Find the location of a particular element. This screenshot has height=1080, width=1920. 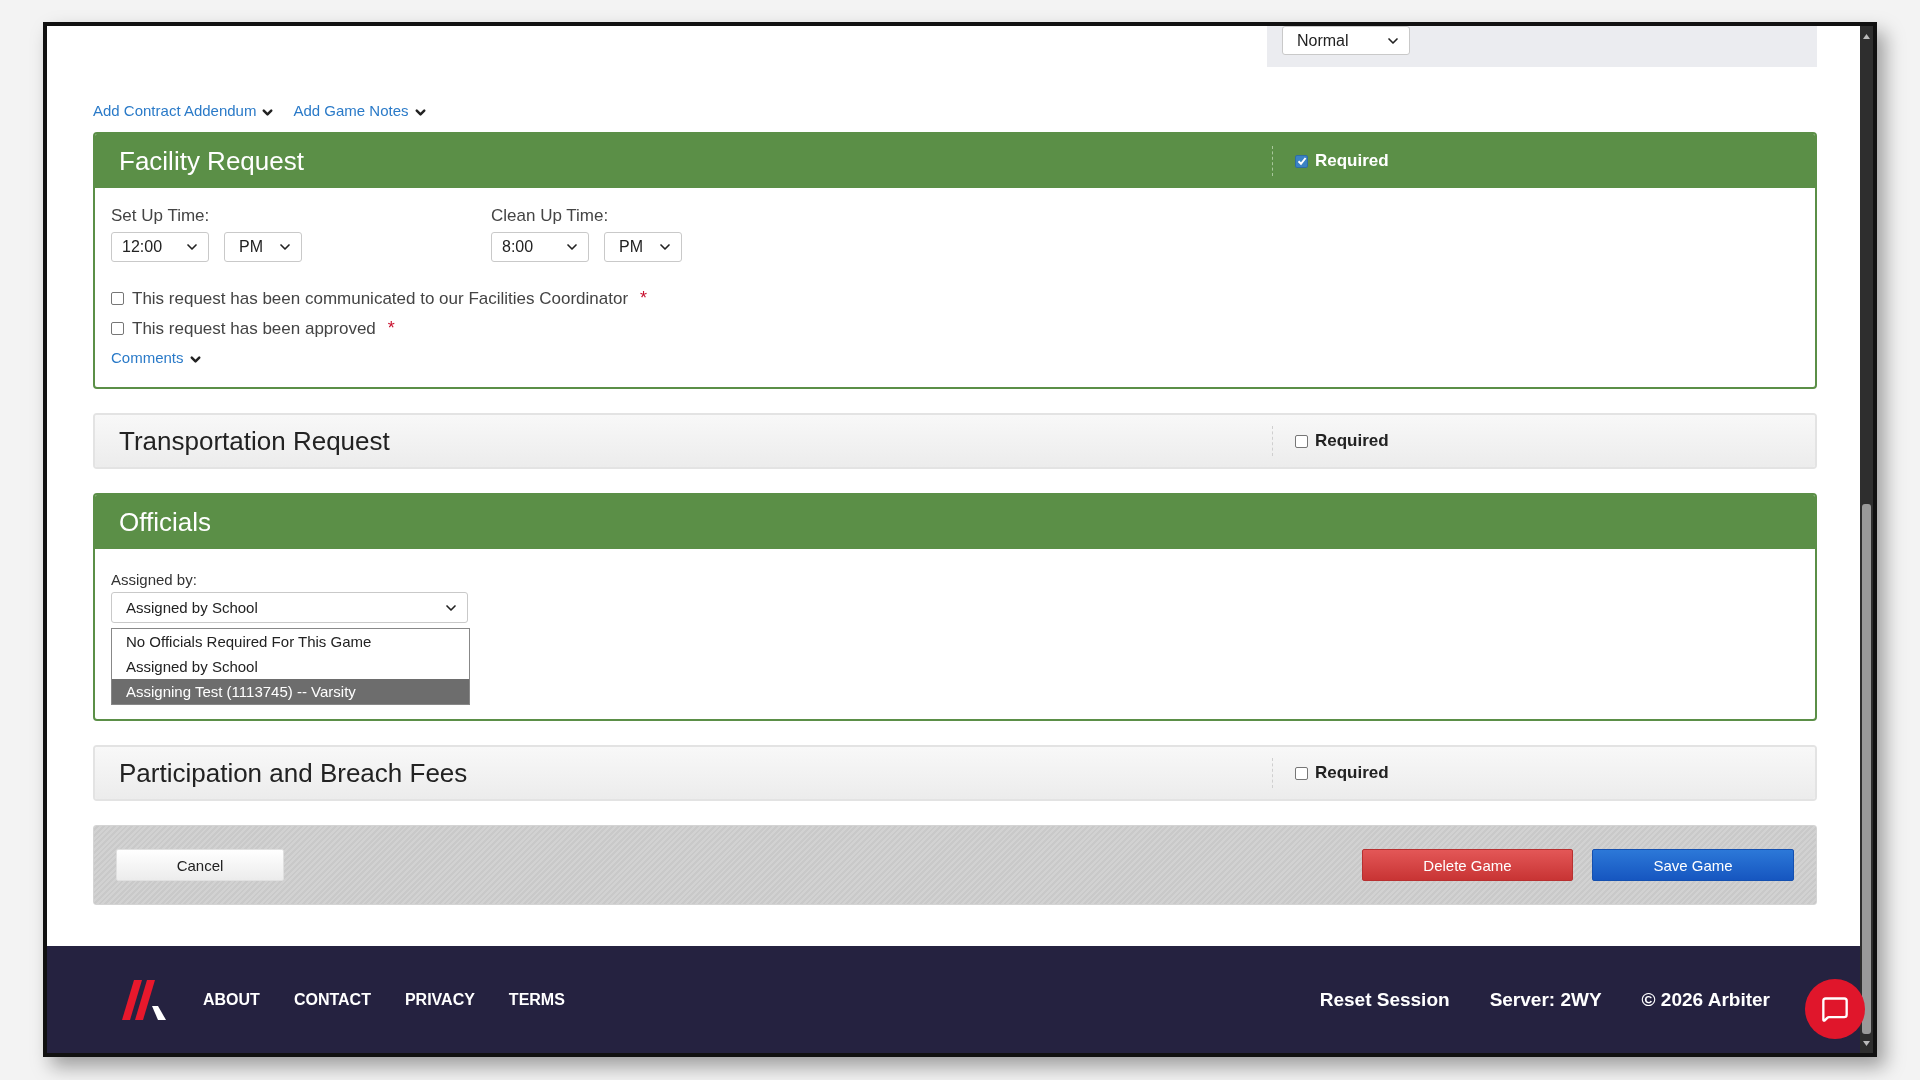

section-header: Facility Request Required is located at coordinates (955, 161).